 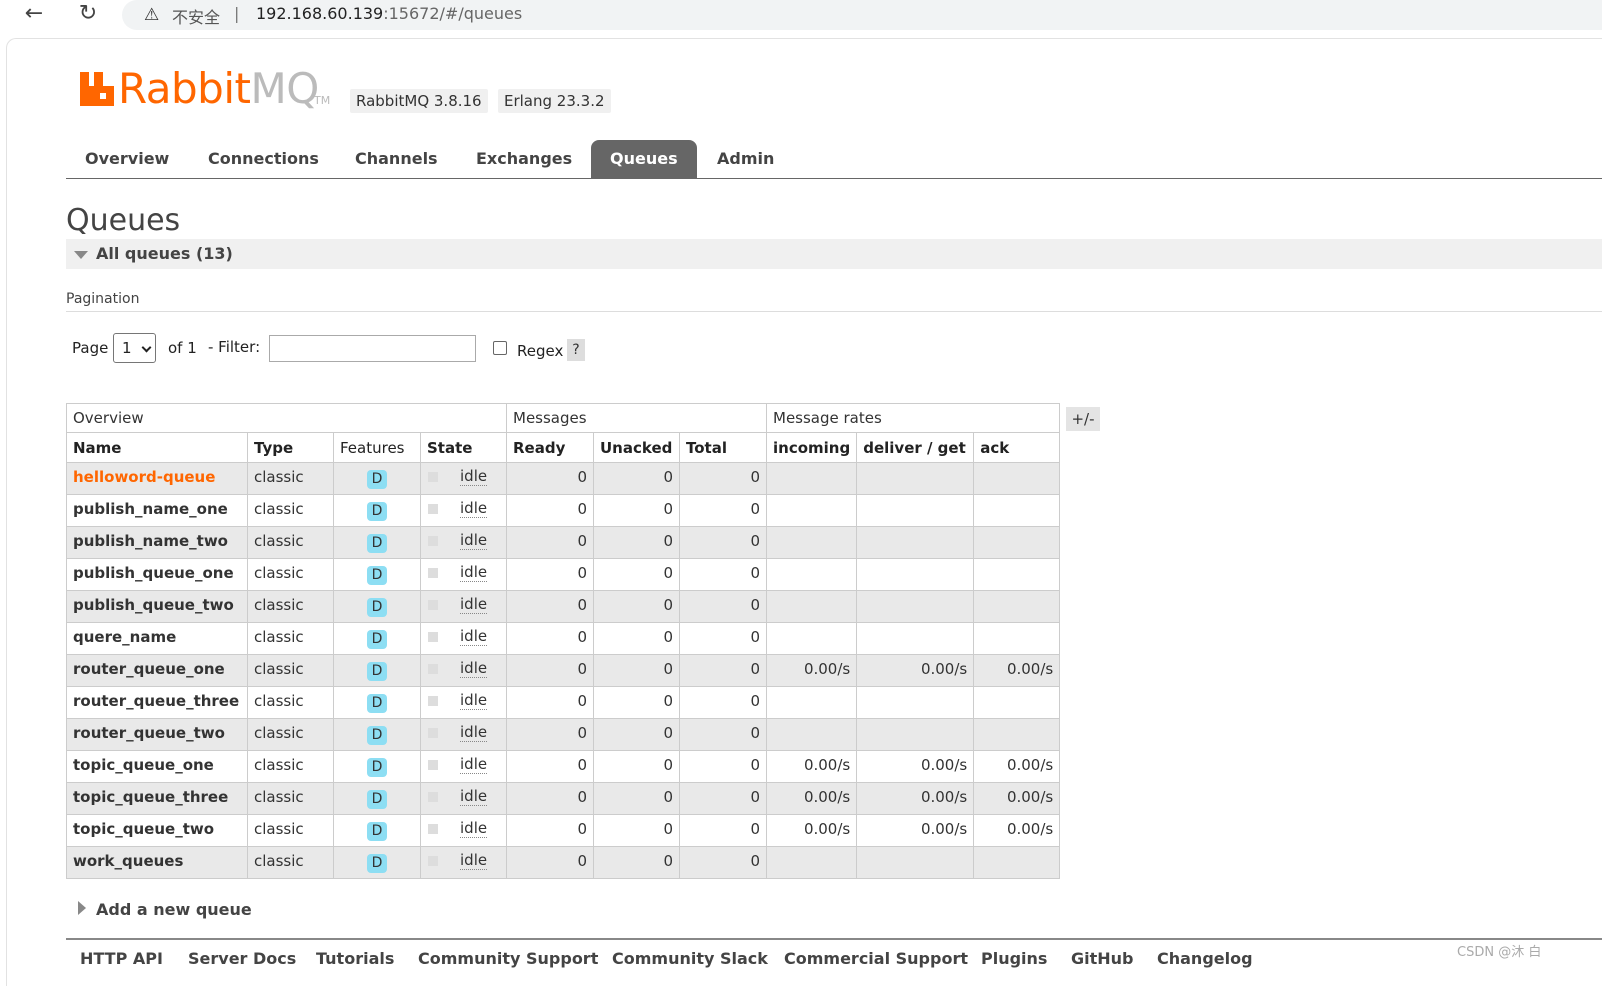 What do you see at coordinates (636, 447) in the screenshot?
I see `column-header-unacked: Unacked` at bounding box center [636, 447].